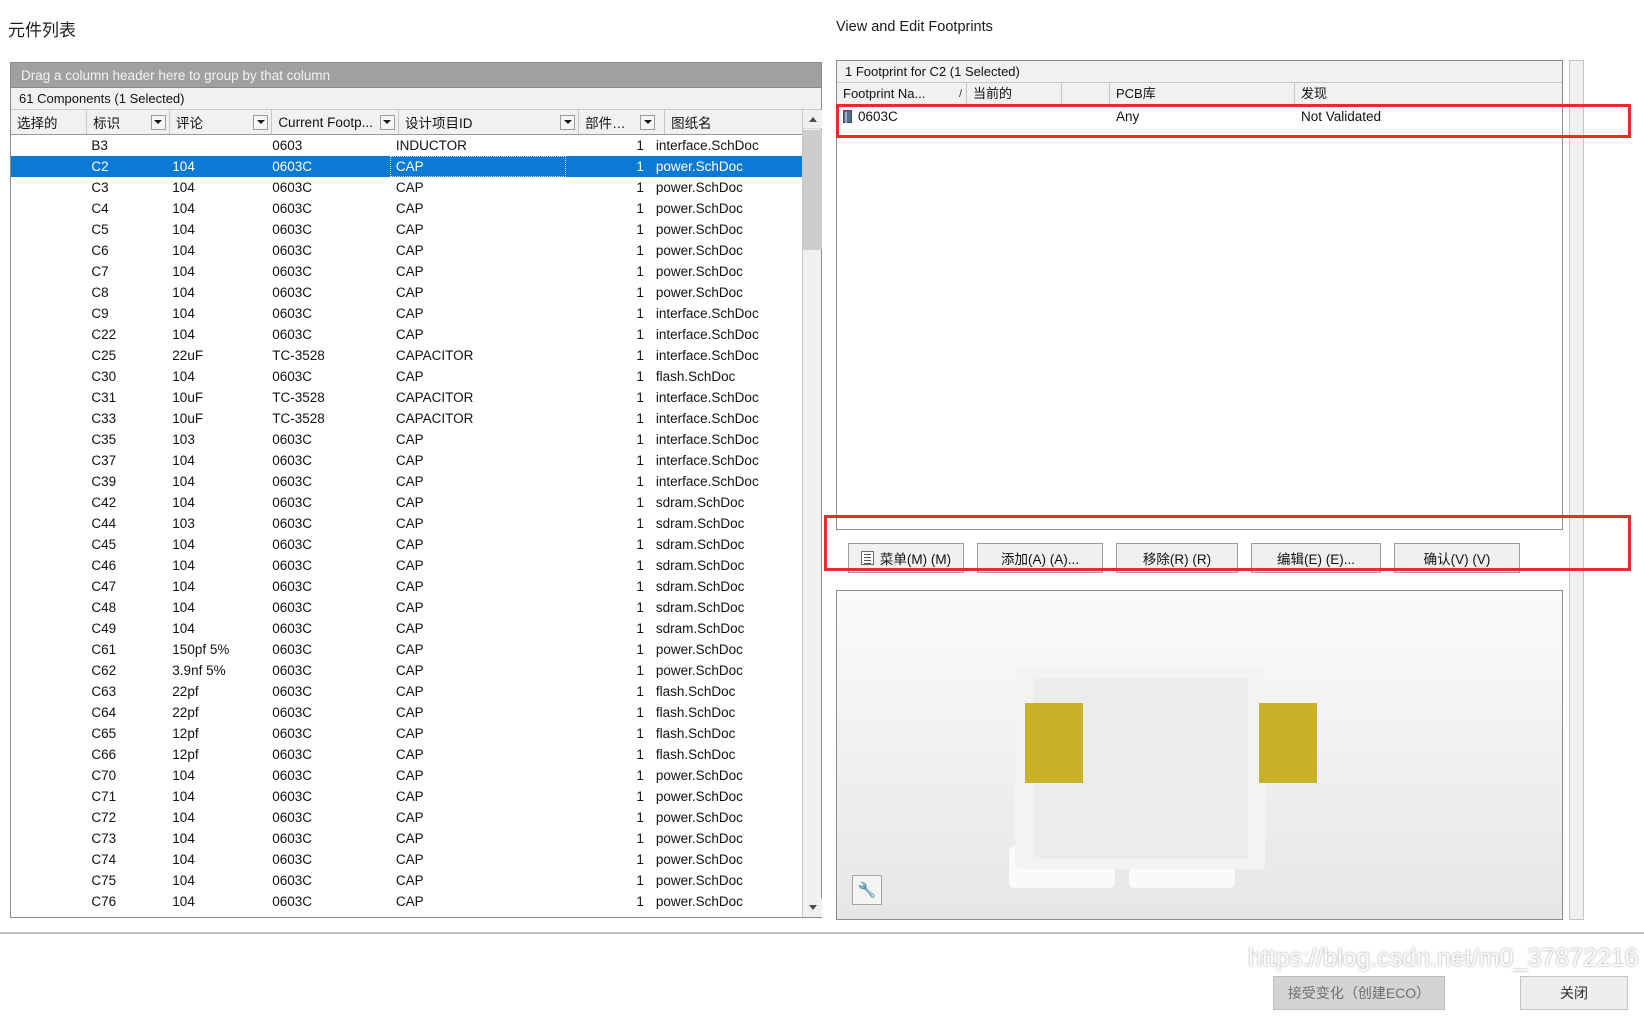 The image size is (1644, 1018). What do you see at coordinates (867, 890) in the screenshot?
I see `preview-tool-button: 🔧` at bounding box center [867, 890].